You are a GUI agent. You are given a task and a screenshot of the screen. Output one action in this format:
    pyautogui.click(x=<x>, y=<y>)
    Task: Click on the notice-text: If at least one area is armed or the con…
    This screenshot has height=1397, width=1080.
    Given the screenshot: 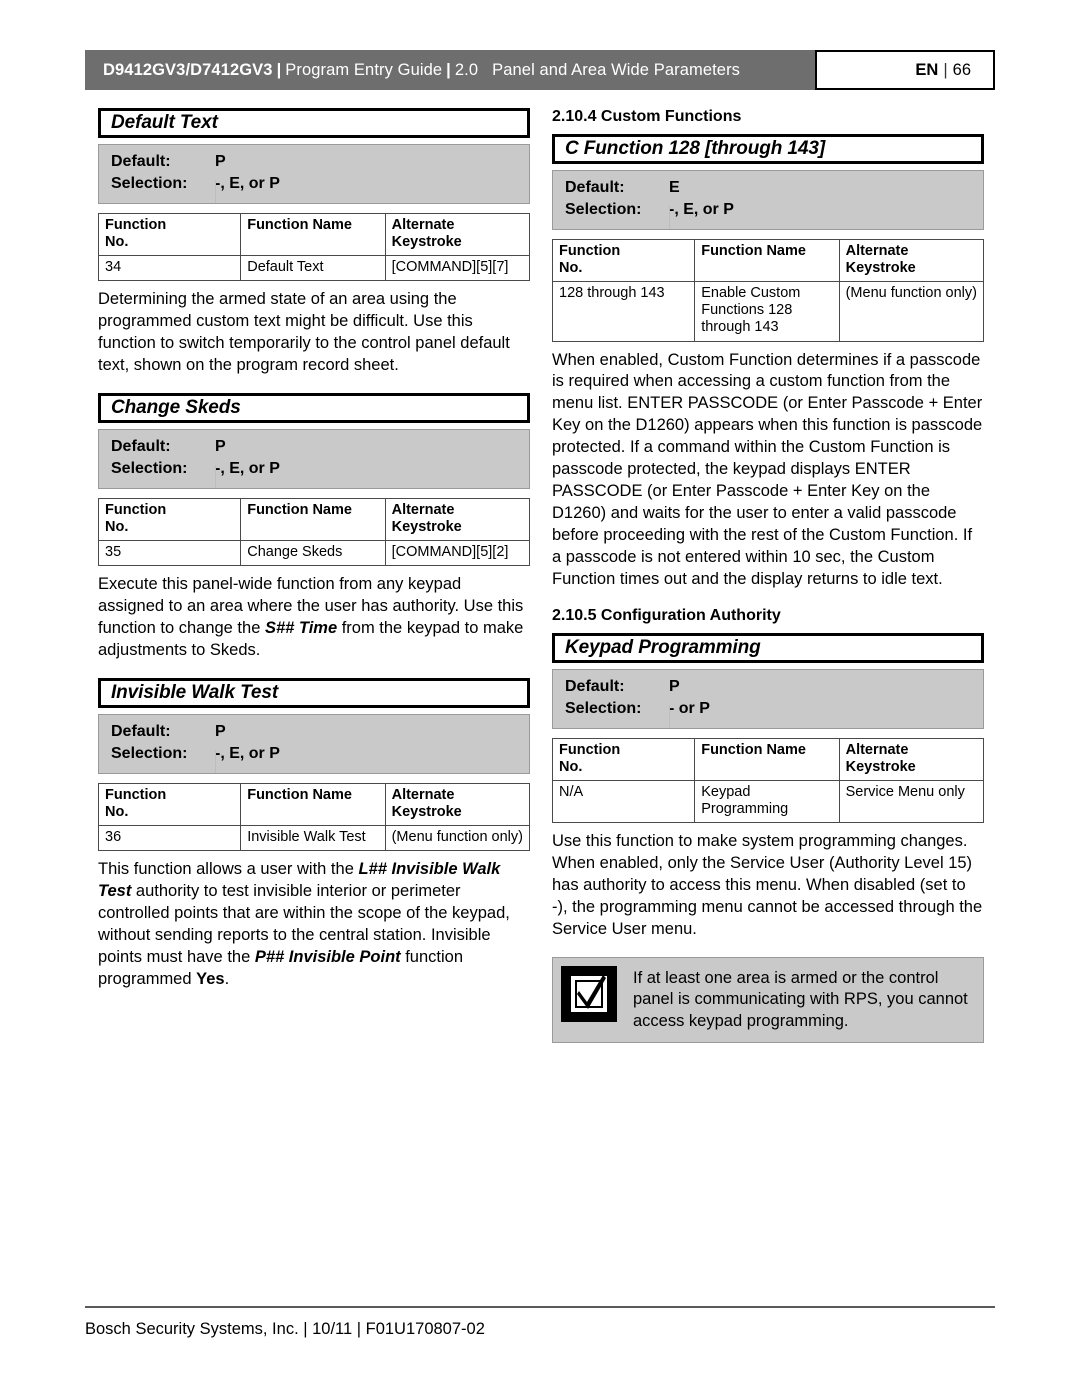 What is the action you would take?
    pyautogui.click(x=800, y=999)
    